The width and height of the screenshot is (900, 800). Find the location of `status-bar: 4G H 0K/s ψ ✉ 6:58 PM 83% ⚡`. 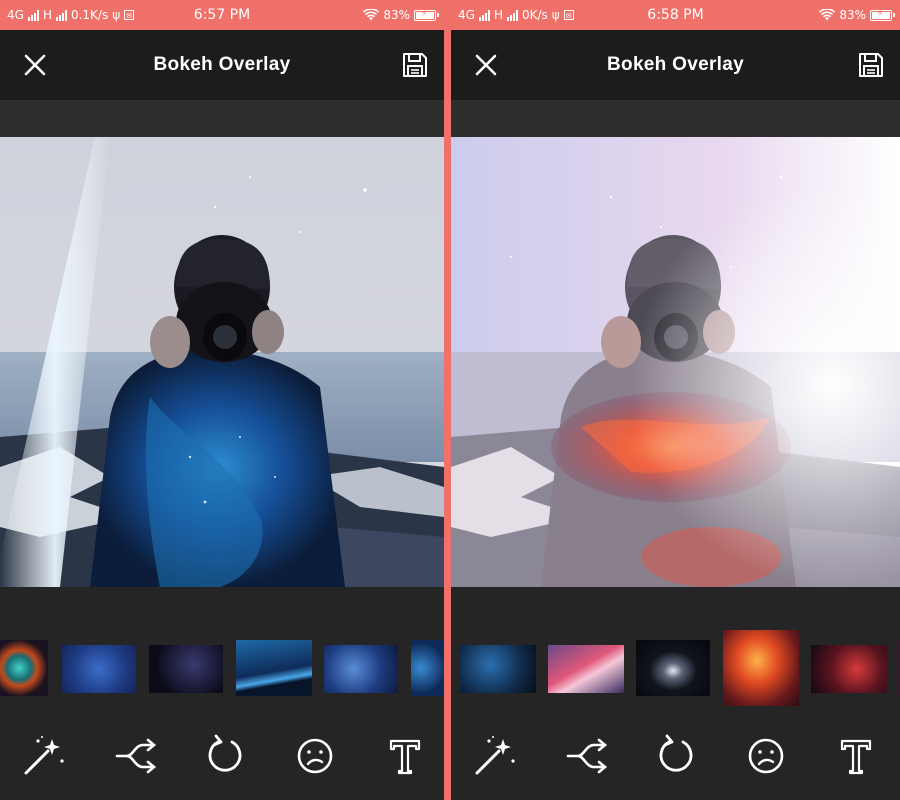

status-bar: 4G H 0K/s ψ ✉ 6:58 PM 83% ⚡ is located at coordinates (675, 15).